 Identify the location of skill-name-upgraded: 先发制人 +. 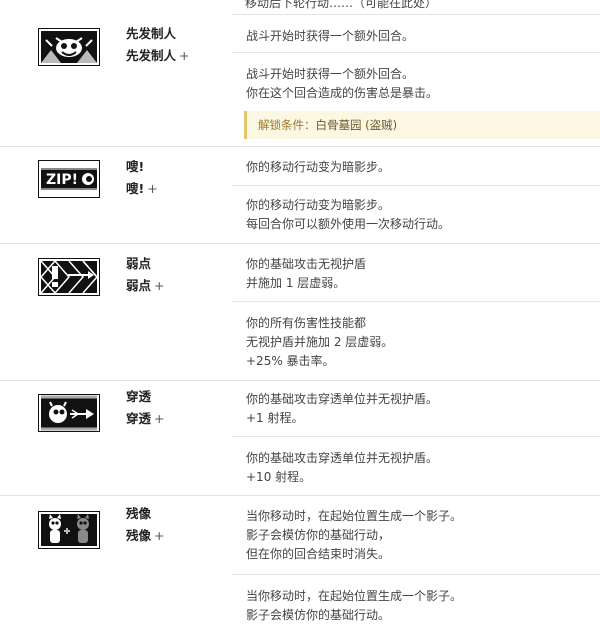
(158, 55).